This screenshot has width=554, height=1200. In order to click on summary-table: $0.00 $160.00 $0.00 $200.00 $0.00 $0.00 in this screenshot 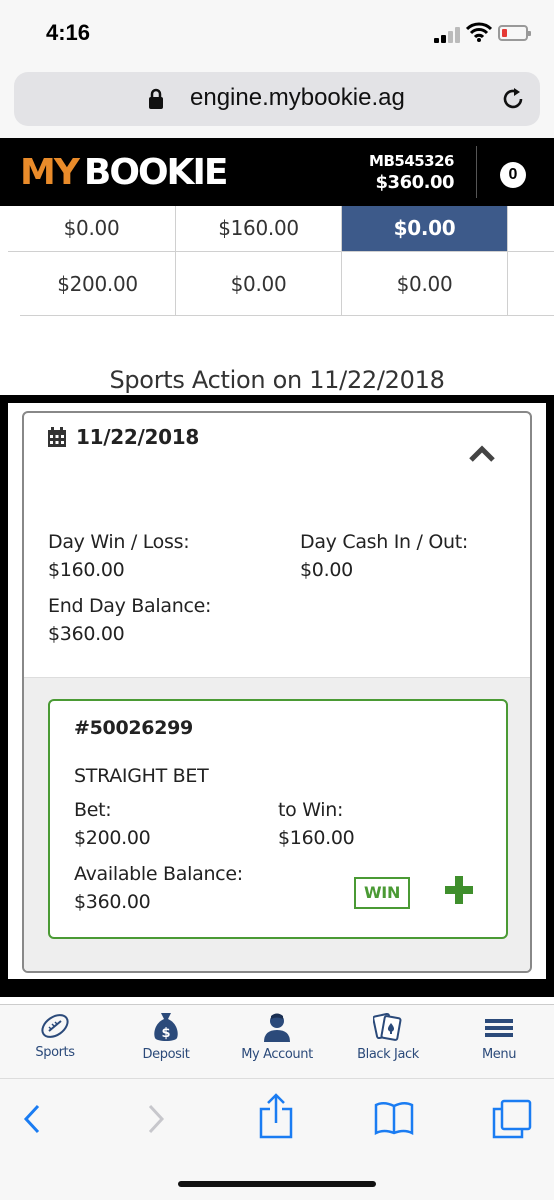, I will do `click(277, 261)`.